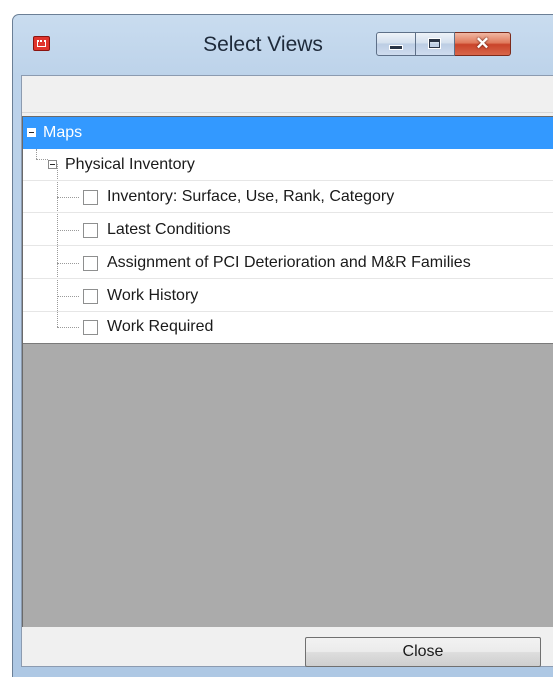 Image resolution: width=553 pixels, height=677 pixels. Describe the element at coordinates (288, 165) in the screenshot. I see `tree-node-physical-inventory: Physical Inventory` at that location.